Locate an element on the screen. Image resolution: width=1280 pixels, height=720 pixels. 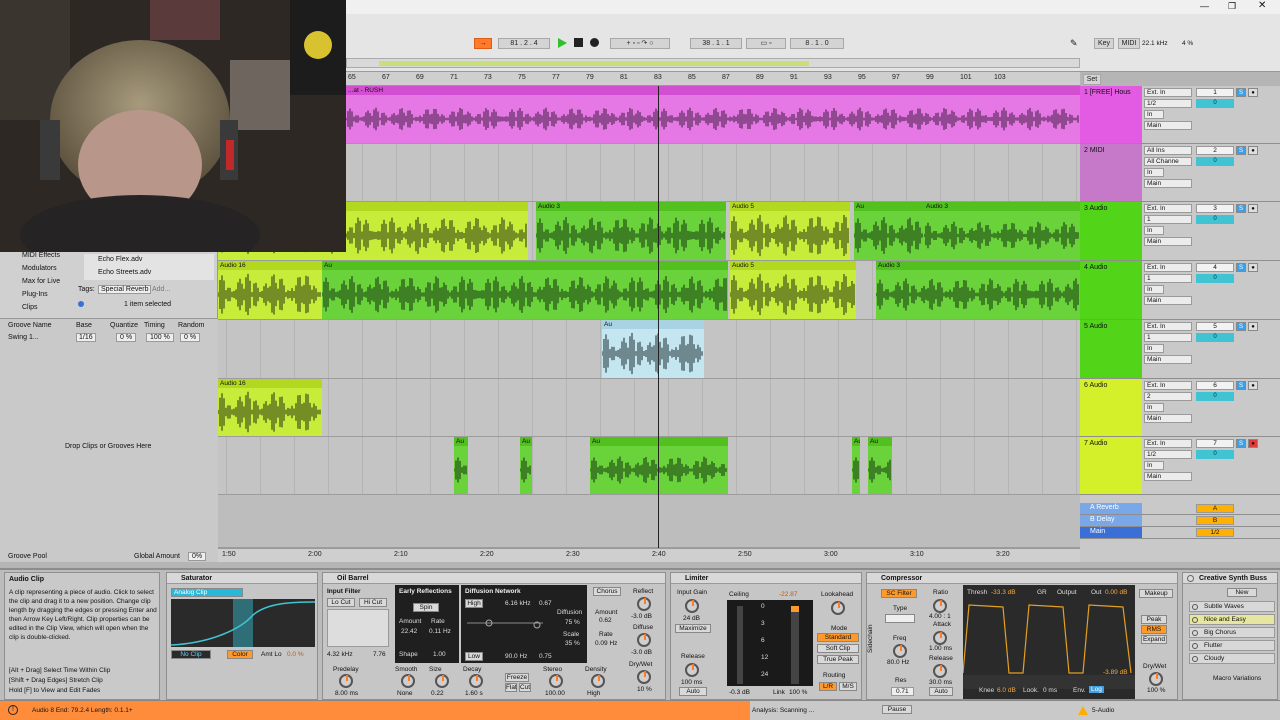
groove-row-timing: 100 % is located at coordinates (160, 337).